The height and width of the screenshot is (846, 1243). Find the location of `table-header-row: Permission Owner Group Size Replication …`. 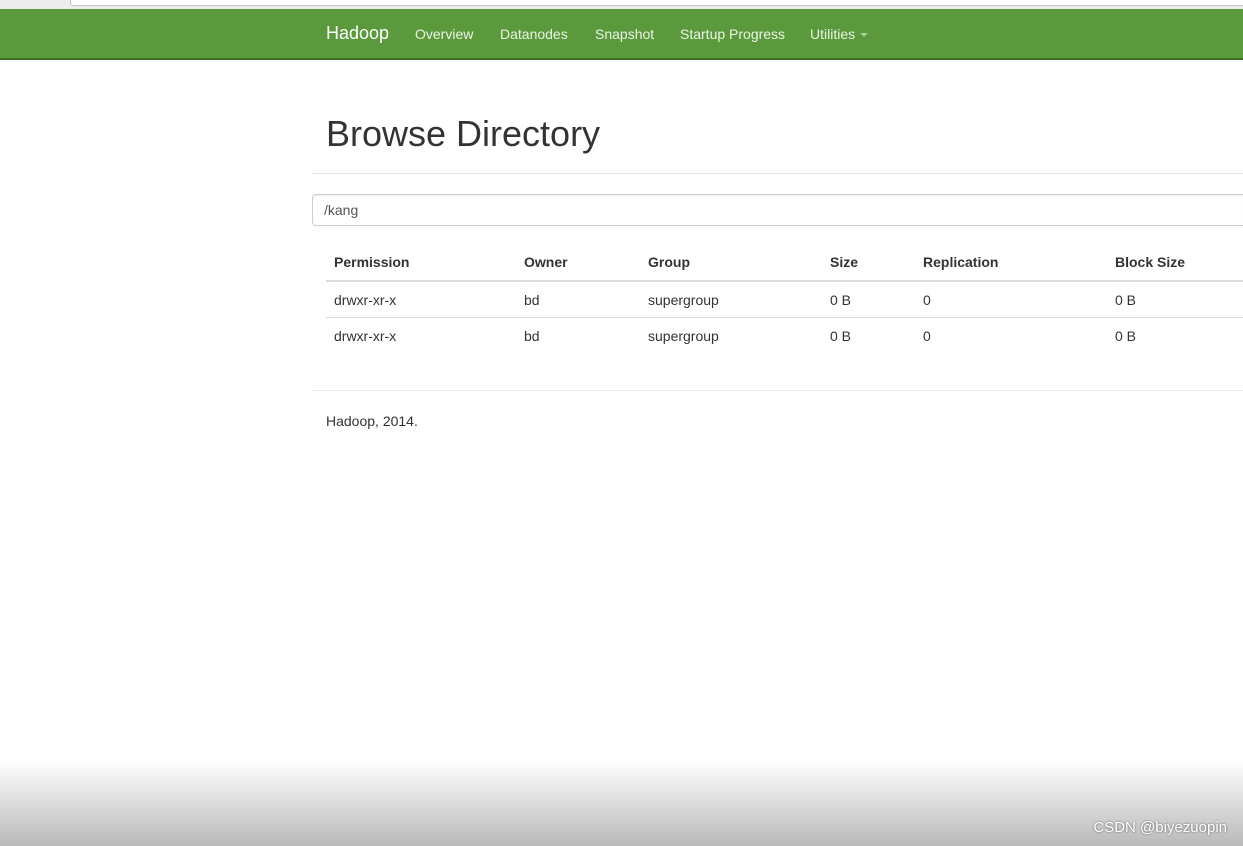

table-header-row: Permission Owner Group Size Replication … is located at coordinates (784, 263).